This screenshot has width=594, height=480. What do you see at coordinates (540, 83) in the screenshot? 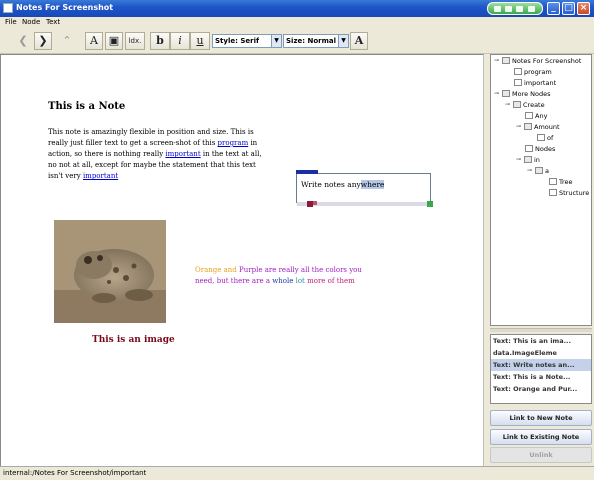
I see `tree-label: important` at bounding box center [540, 83].